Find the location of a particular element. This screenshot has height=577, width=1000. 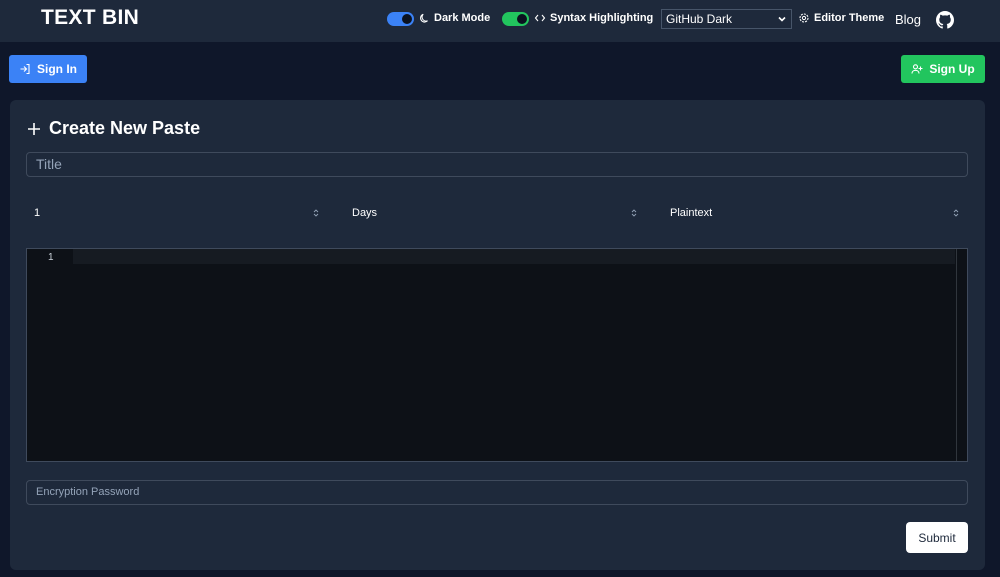

active-line-highlight is located at coordinates (514, 256).